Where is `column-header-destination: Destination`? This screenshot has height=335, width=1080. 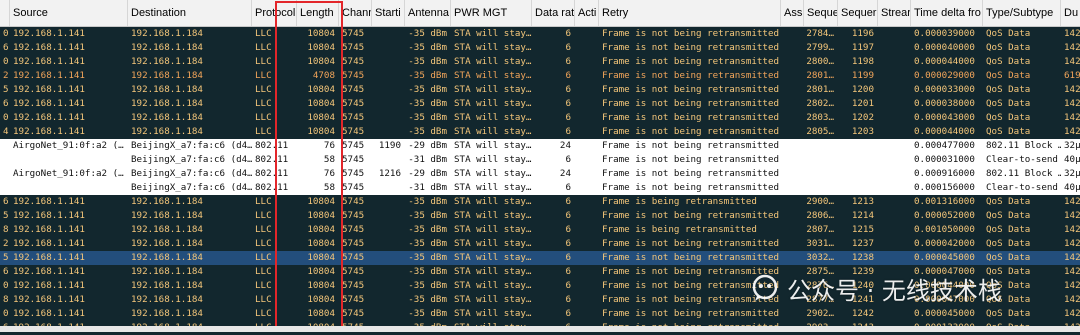 column-header-destination: Destination is located at coordinates (190, 13).